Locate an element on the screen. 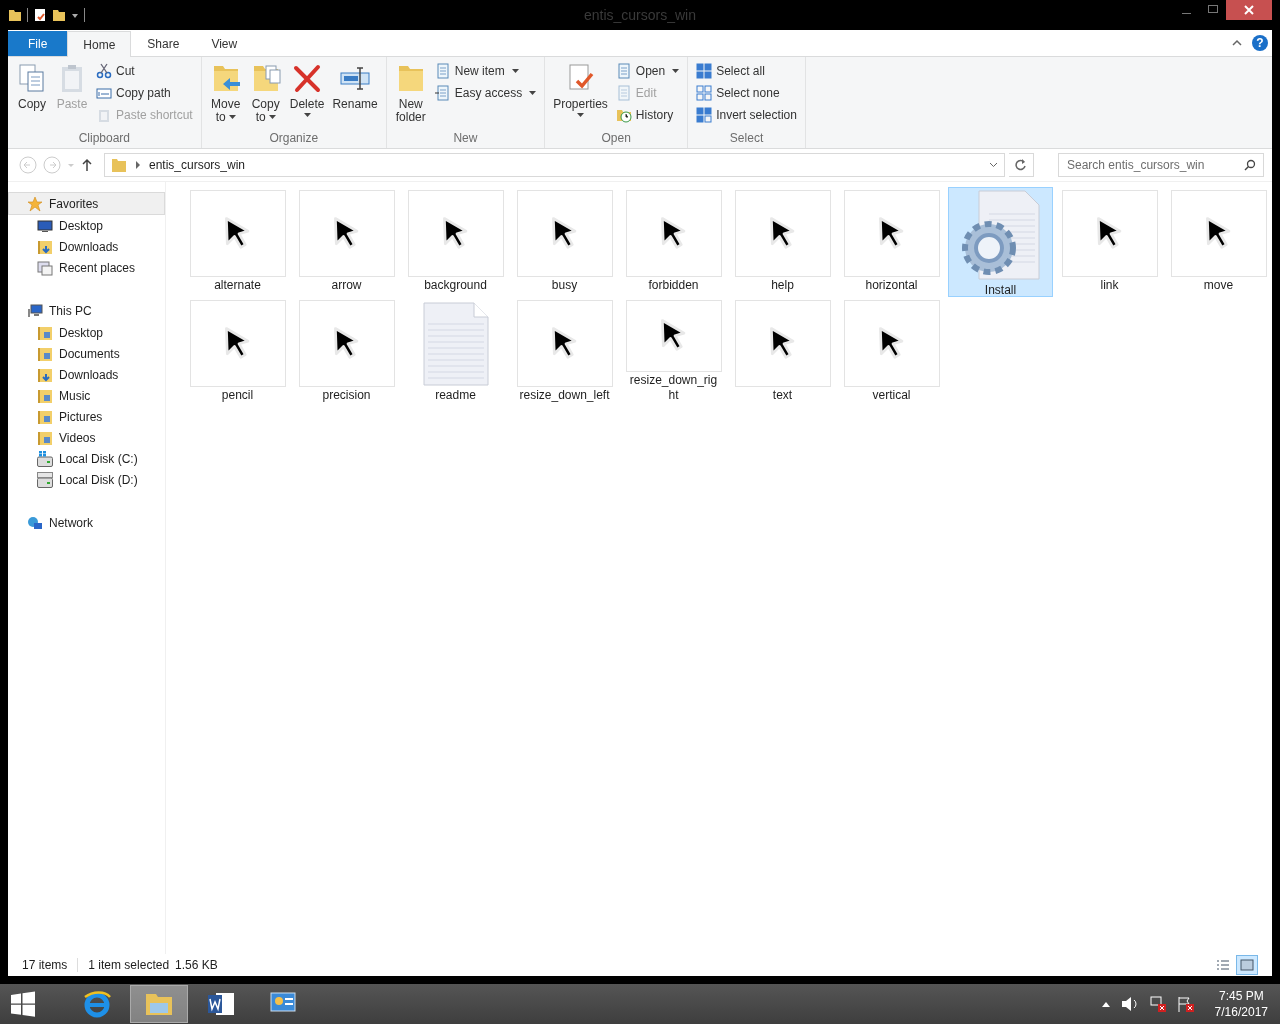 This screenshot has height=1024, width=1280. refresh-icon is located at coordinates (1021, 165).